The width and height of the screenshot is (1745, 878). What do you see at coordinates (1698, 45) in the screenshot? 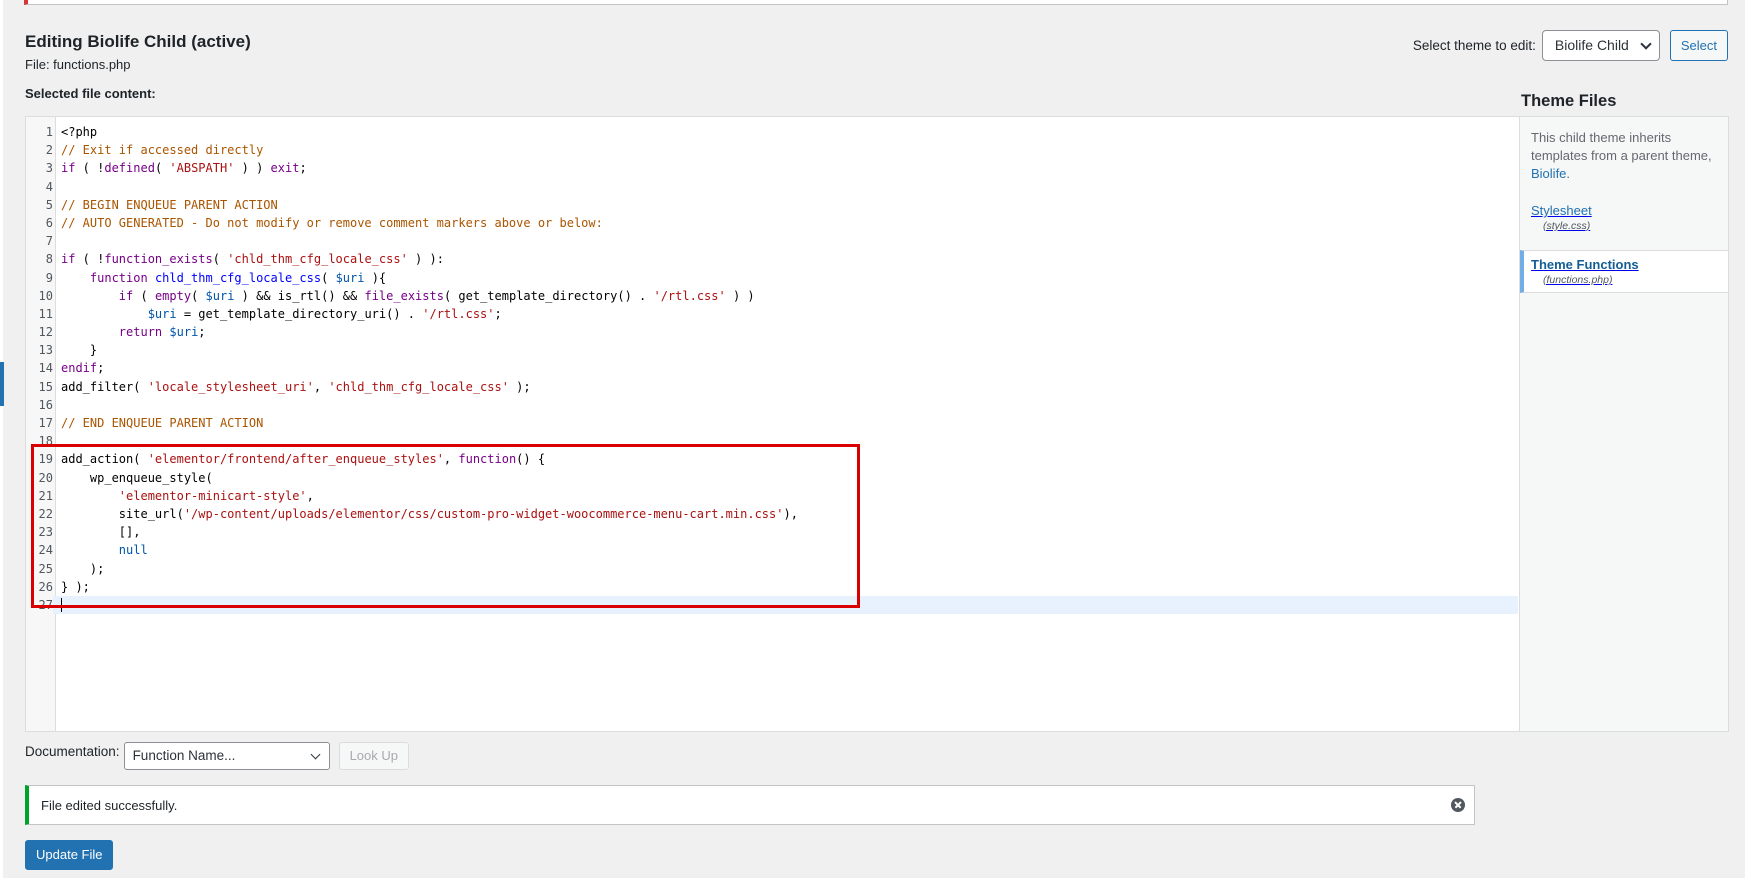
I see `select-theme-button: Select` at bounding box center [1698, 45].